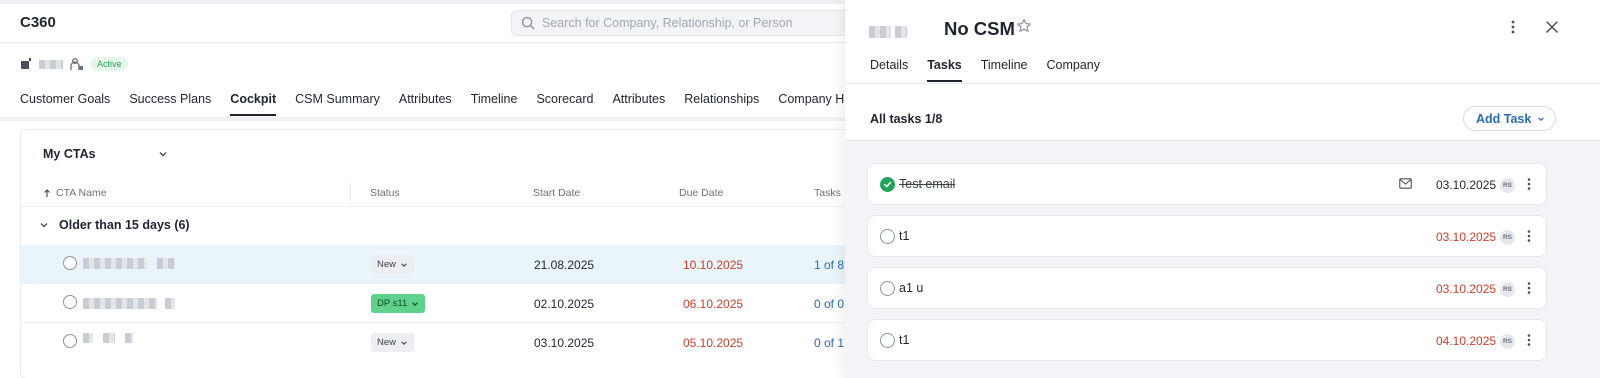 This screenshot has height=378, width=1600. Describe the element at coordinates (337, 104) in the screenshot. I see `tab-csm-summary: CSM Summary` at that location.